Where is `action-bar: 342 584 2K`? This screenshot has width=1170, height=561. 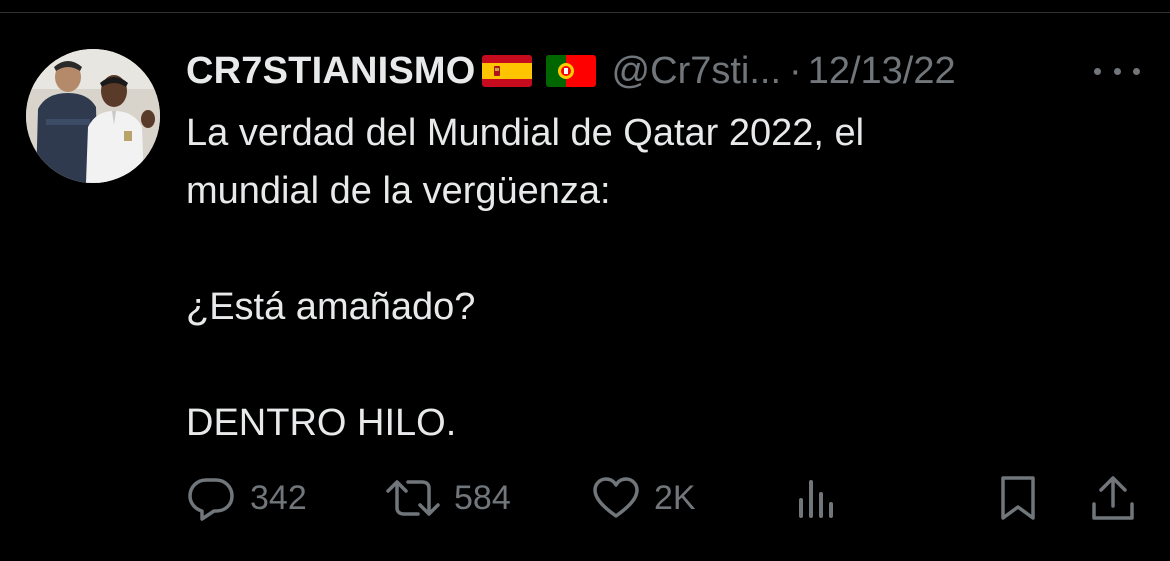 action-bar: 342 584 2K is located at coordinates (585, 498).